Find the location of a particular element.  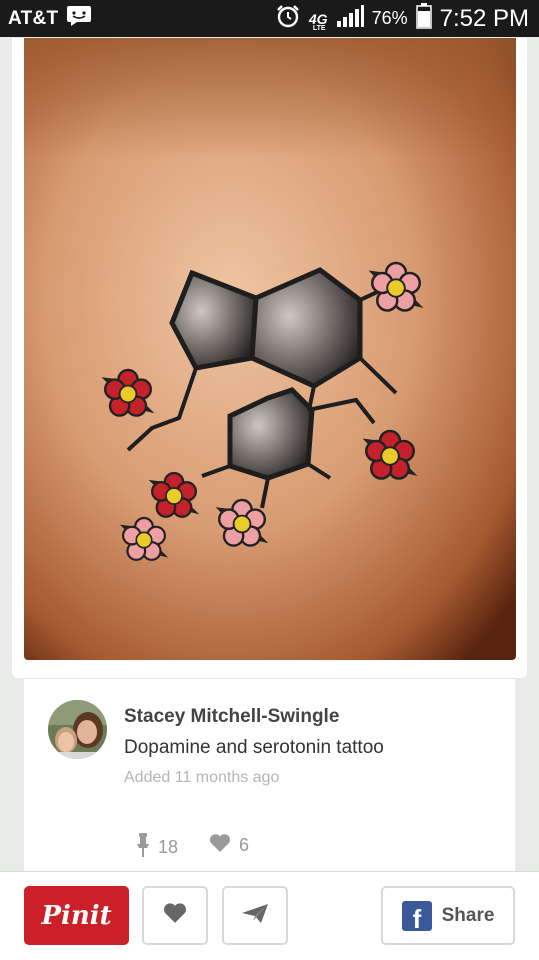

send-icon is located at coordinates (255, 915).